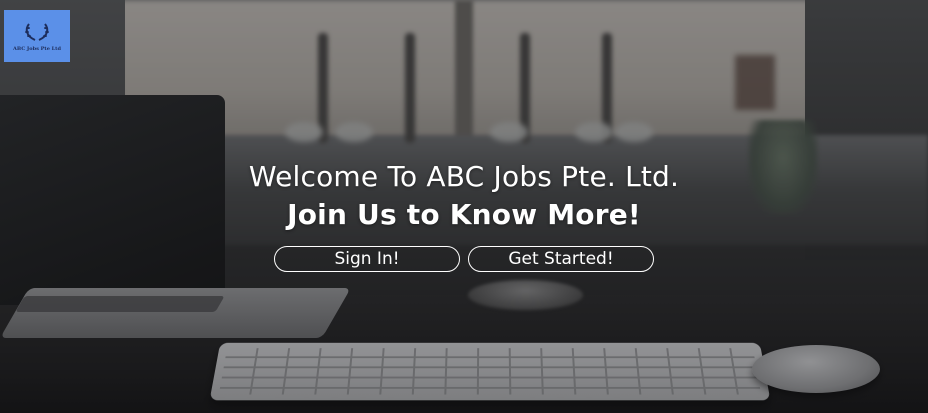 The width and height of the screenshot is (928, 413). What do you see at coordinates (367, 259) in the screenshot?
I see `sign-in-button: Sign In!` at bounding box center [367, 259].